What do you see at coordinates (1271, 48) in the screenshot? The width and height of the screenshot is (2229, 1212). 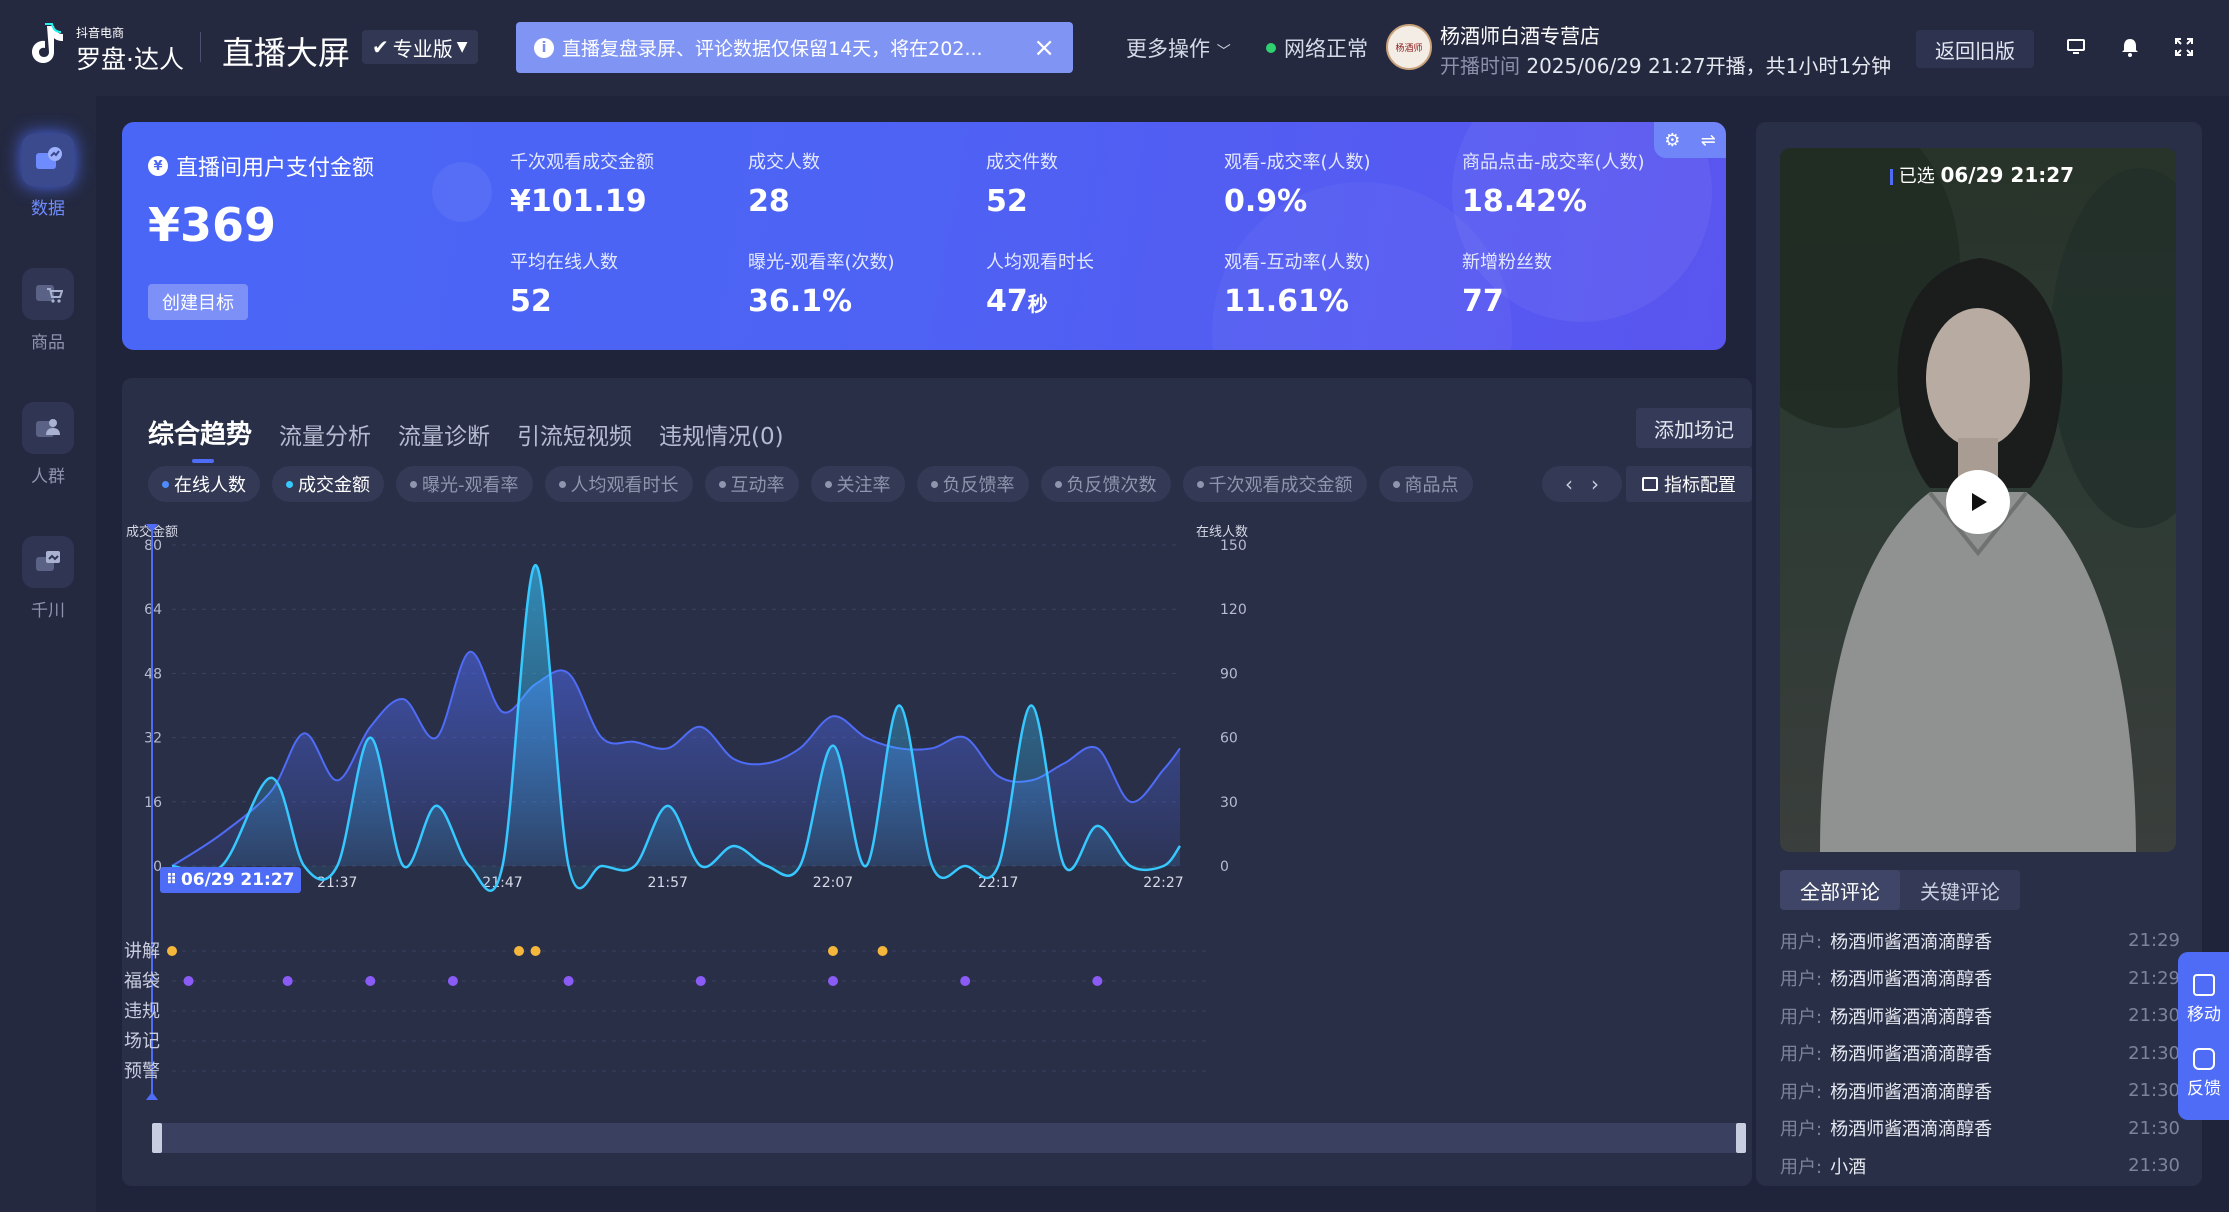 I see `status-dot-icon` at bounding box center [1271, 48].